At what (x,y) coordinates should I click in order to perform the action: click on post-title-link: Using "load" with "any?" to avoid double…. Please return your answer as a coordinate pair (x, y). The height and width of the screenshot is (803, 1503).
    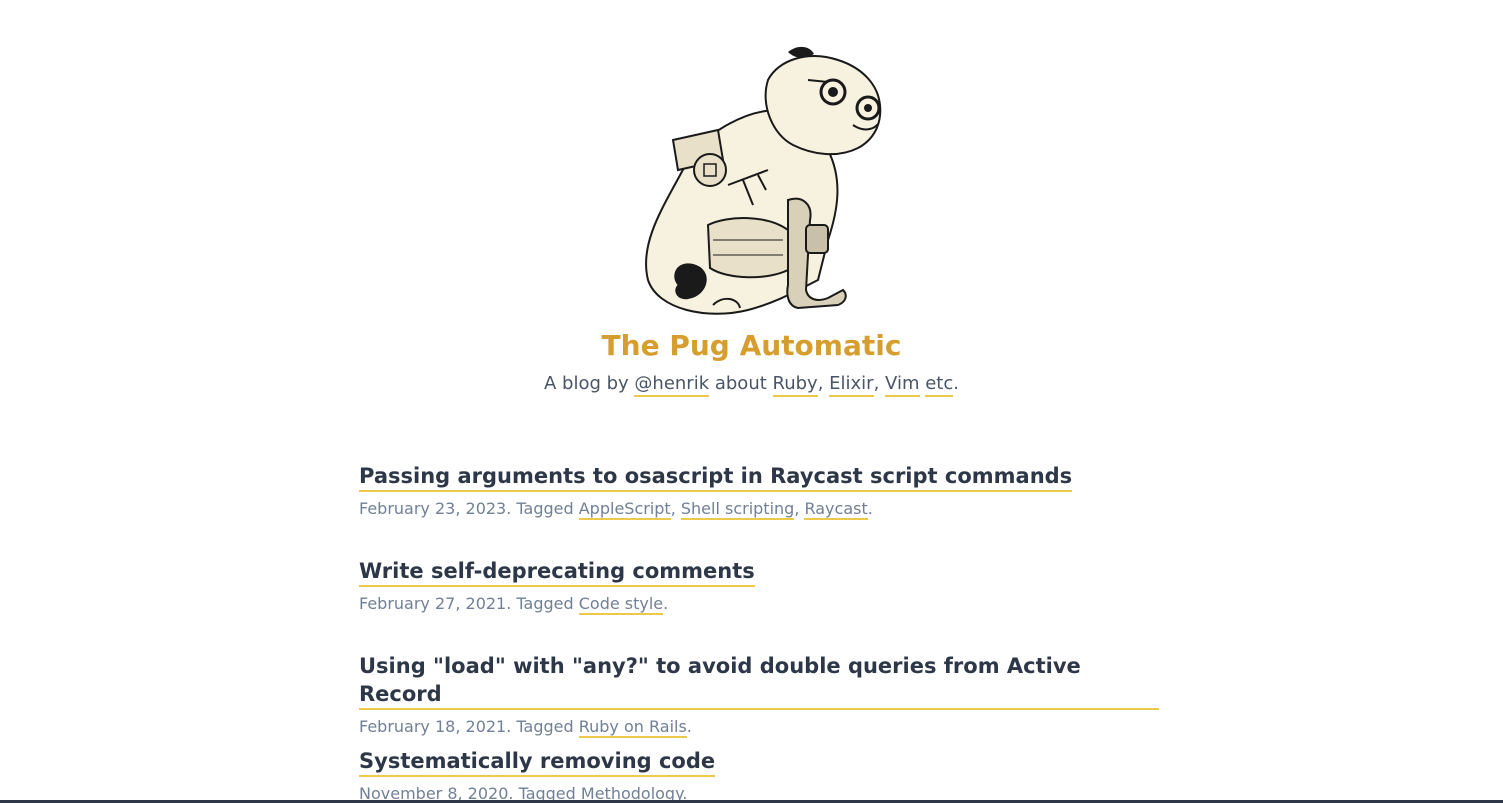
    Looking at the image, I should click on (759, 681).